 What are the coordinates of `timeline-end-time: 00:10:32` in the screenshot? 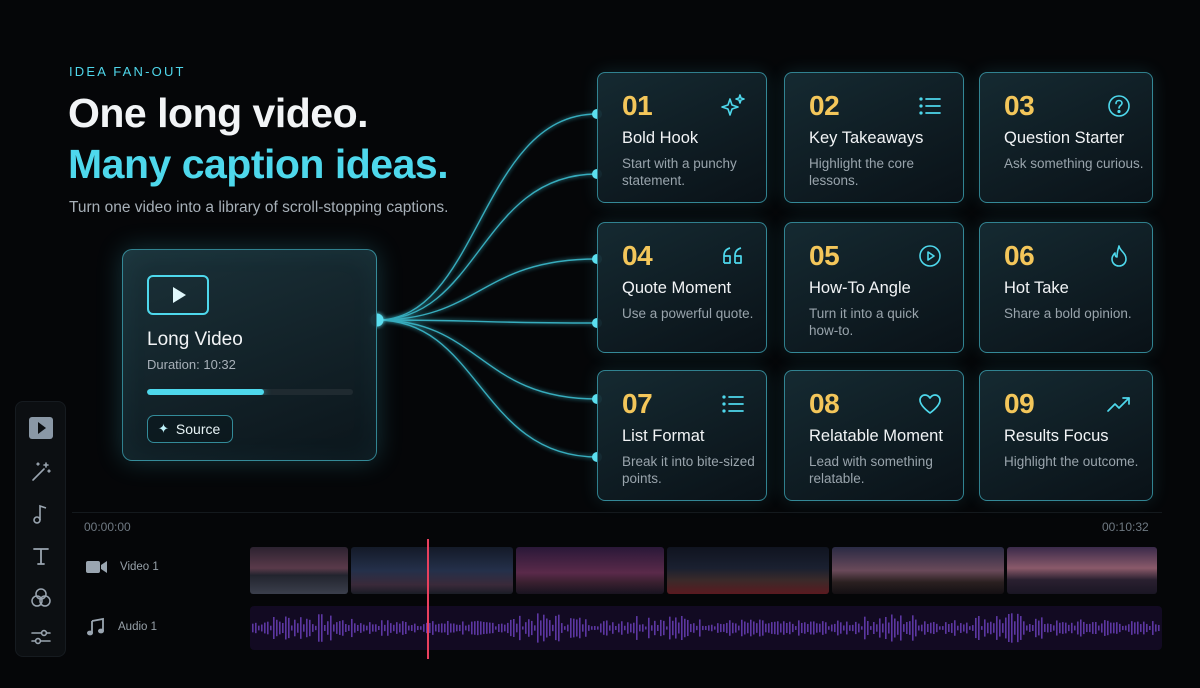 It's located at (1125, 527).